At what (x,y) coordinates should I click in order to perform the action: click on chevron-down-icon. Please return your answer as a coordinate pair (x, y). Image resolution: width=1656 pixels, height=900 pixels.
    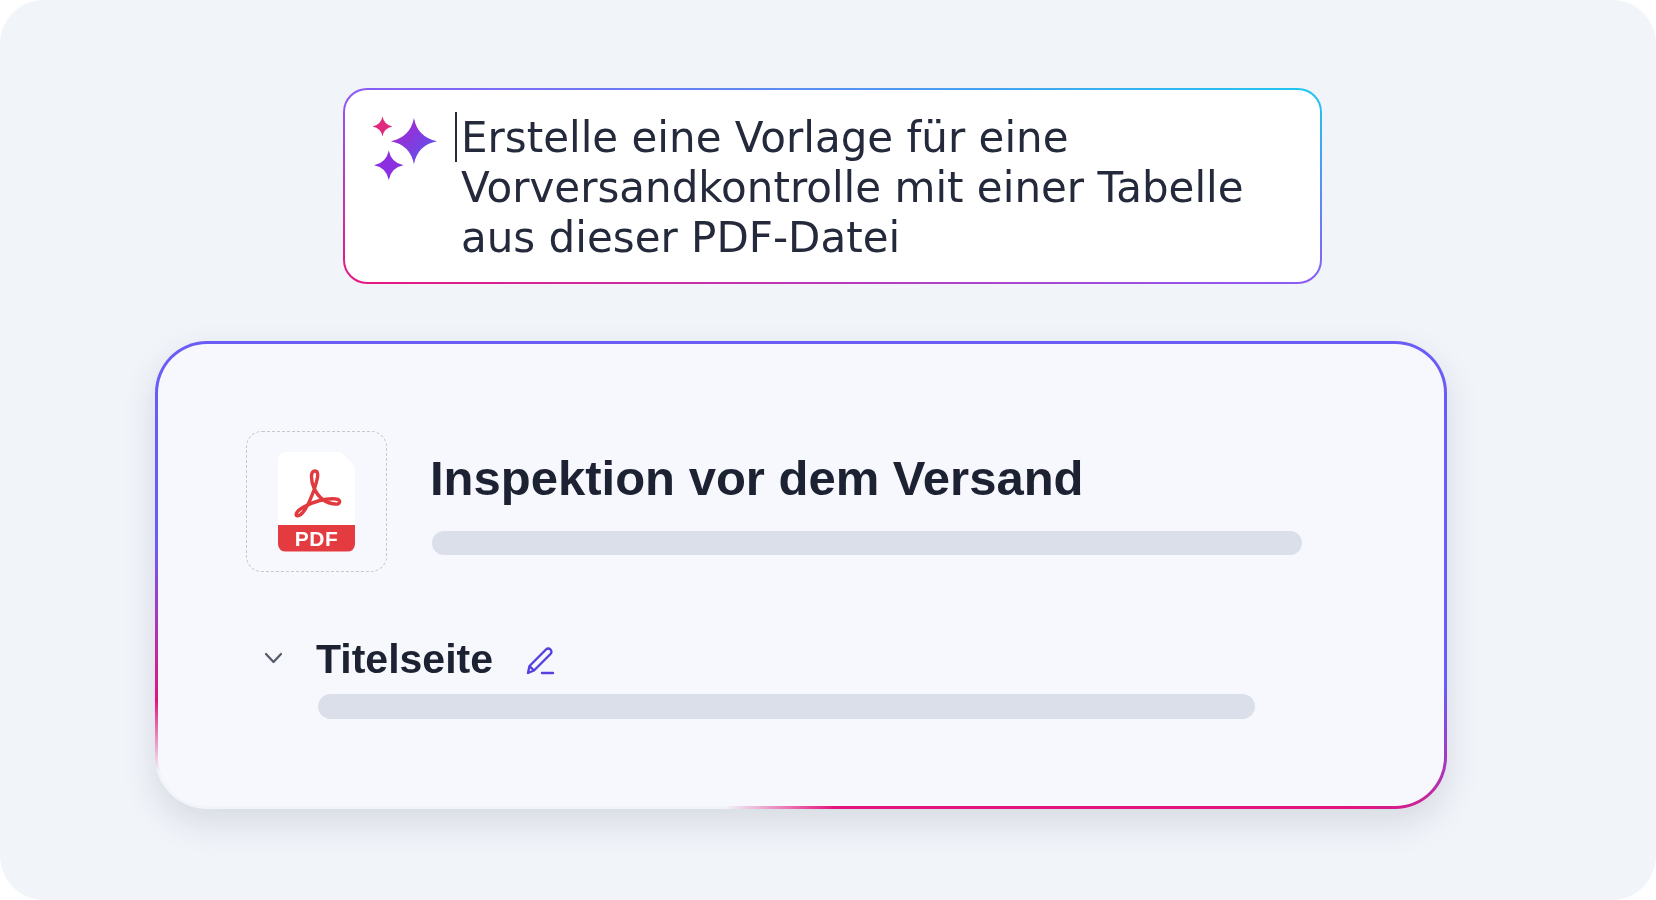
    Looking at the image, I should click on (273, 658).